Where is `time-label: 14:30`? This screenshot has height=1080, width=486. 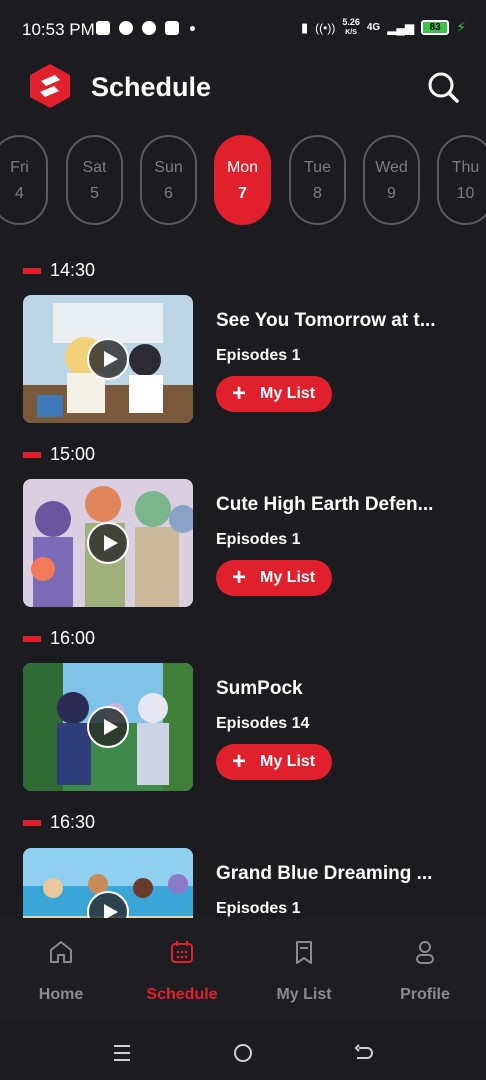 time-label: 14:30 is located at coordinates (73, 270).